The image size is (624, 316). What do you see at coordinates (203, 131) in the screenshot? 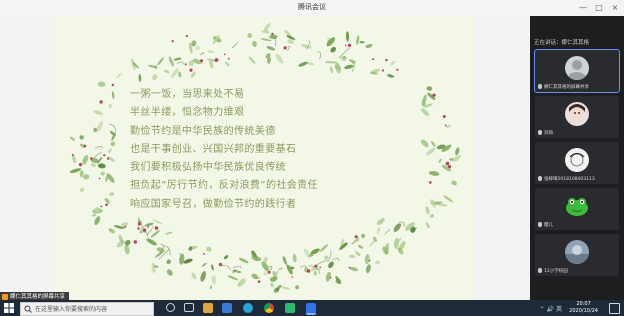
I see `poem-line: 勤俭节约是中华民族的传统美德` at bounding box center [203, 131].